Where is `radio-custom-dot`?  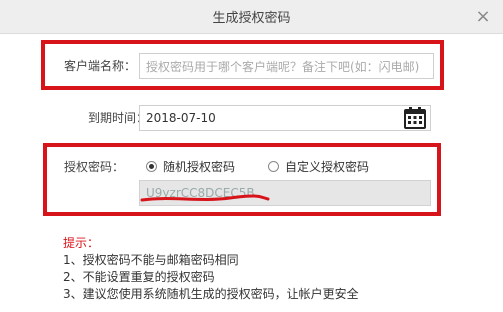
radio-custom-dot is located at coordinates (273, 166).